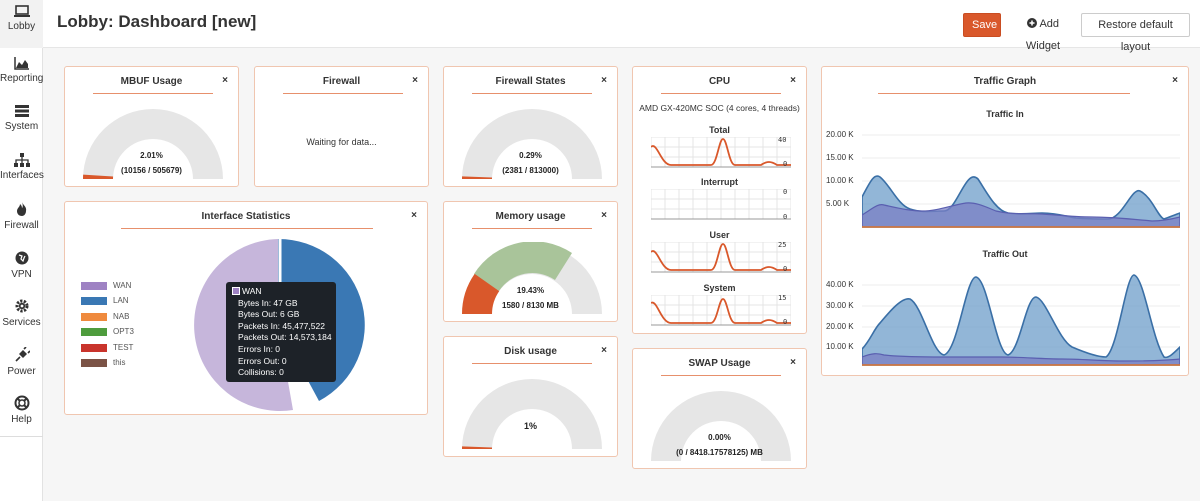  Describe the element at coordinates (21, 63) in the screenshot. I see `area-chart-icon` at that location.